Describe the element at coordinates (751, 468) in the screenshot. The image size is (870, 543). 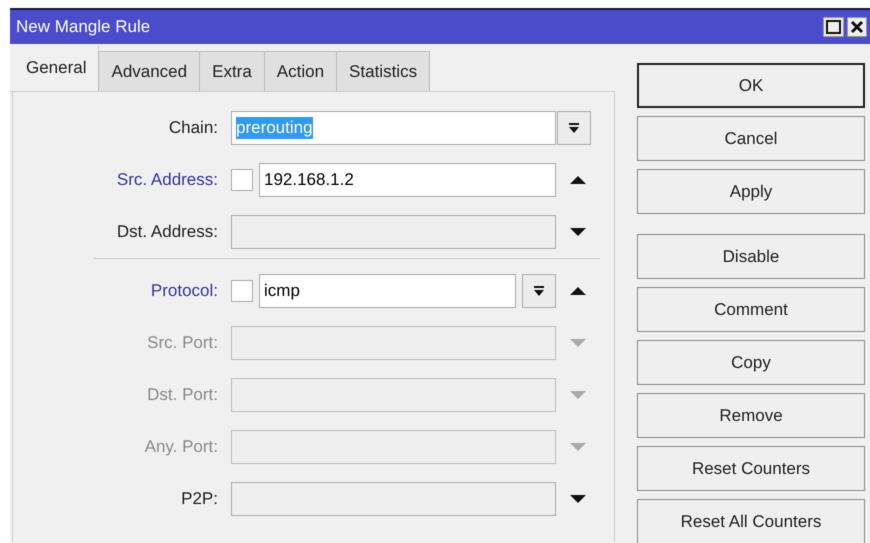
I see `dialog-button: Reset Counters` at that location.